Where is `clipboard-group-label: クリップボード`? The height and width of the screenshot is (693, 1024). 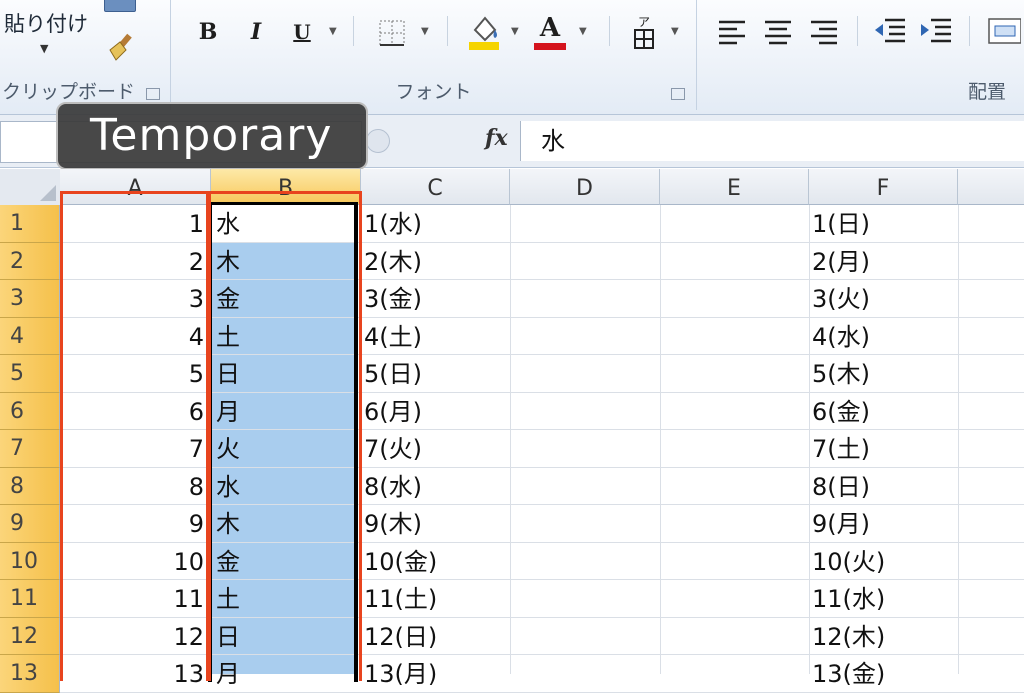
clipboard-group-label: クリップボード is located at coordinates (69, 92).